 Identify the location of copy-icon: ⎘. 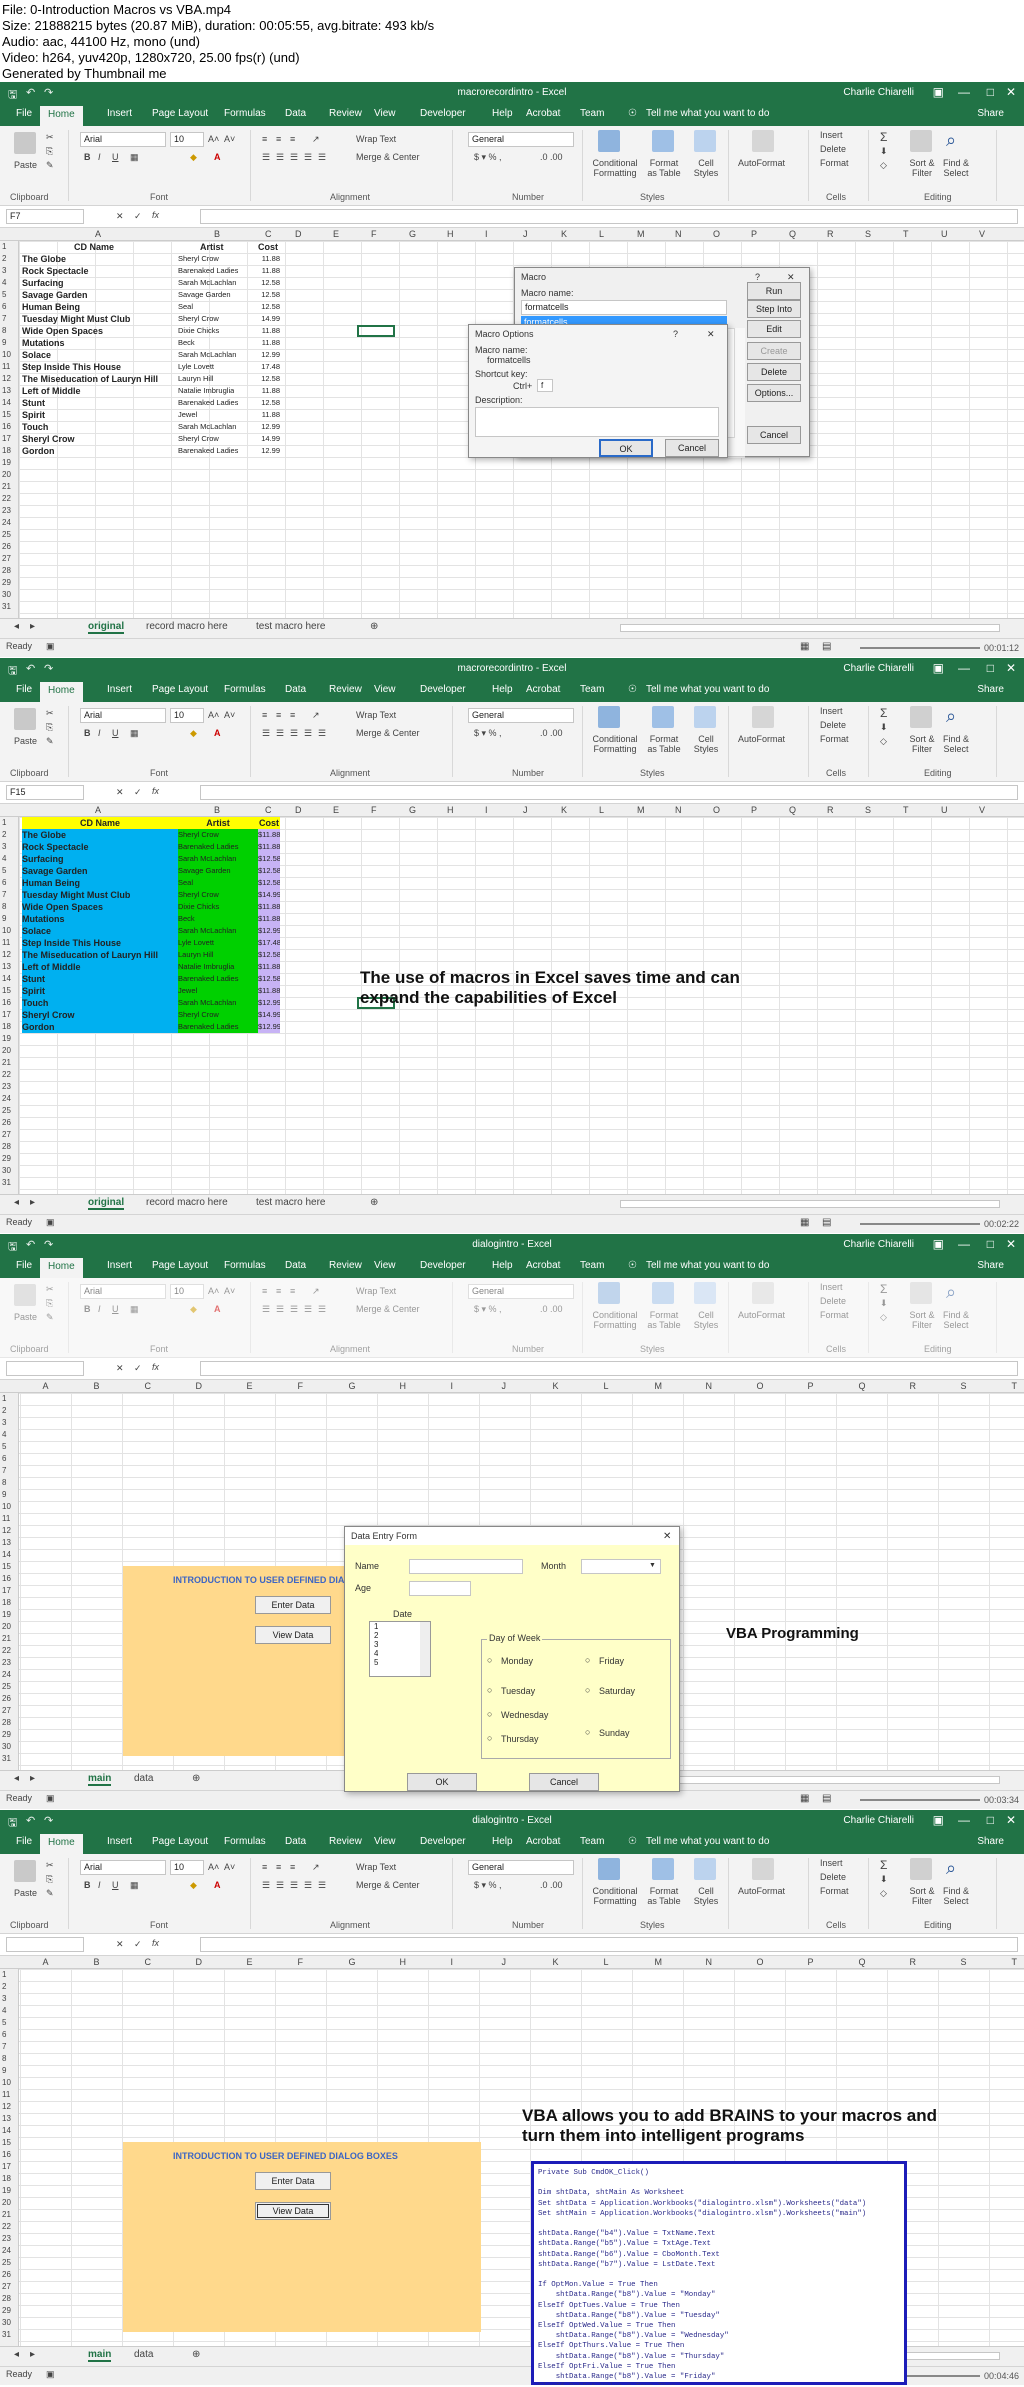
(49, 151).